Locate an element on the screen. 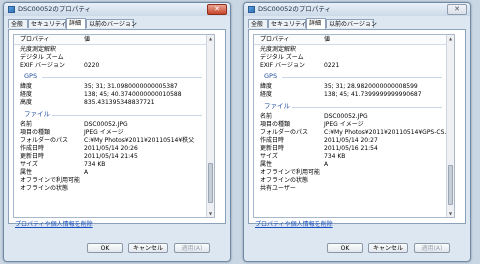 Image resolution: width=480 pixels, height=264 pixels. list-item: 共有ユーザー is located at coordinates (354, 189).